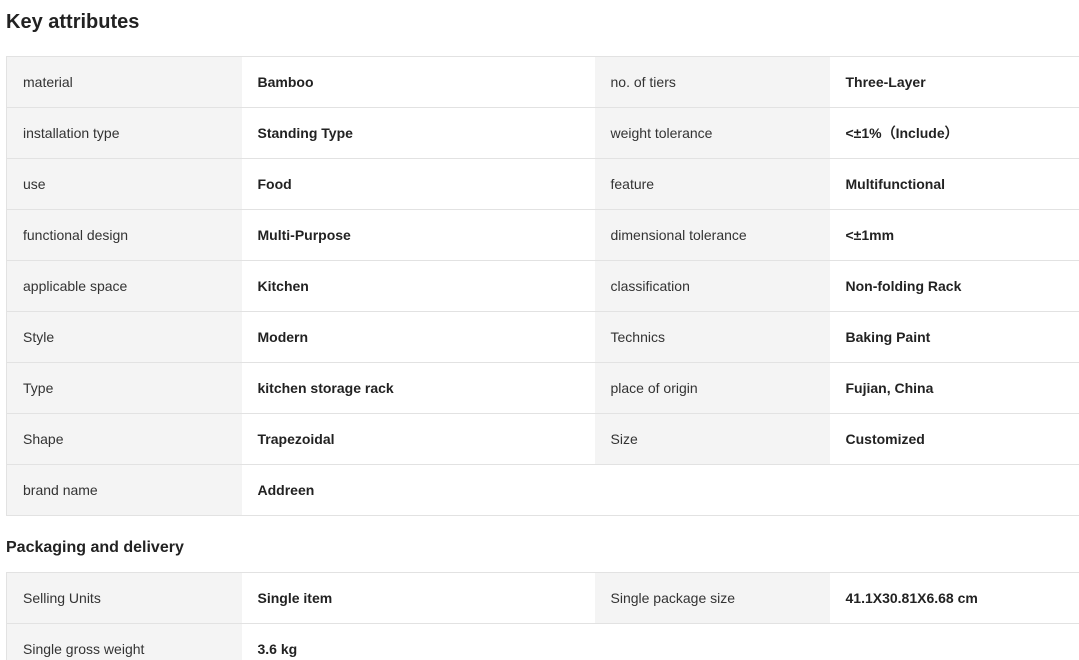  Describe the element at coordinates (712, 388) in the screenshot. I see `attribute-label: place of origin` at that location.